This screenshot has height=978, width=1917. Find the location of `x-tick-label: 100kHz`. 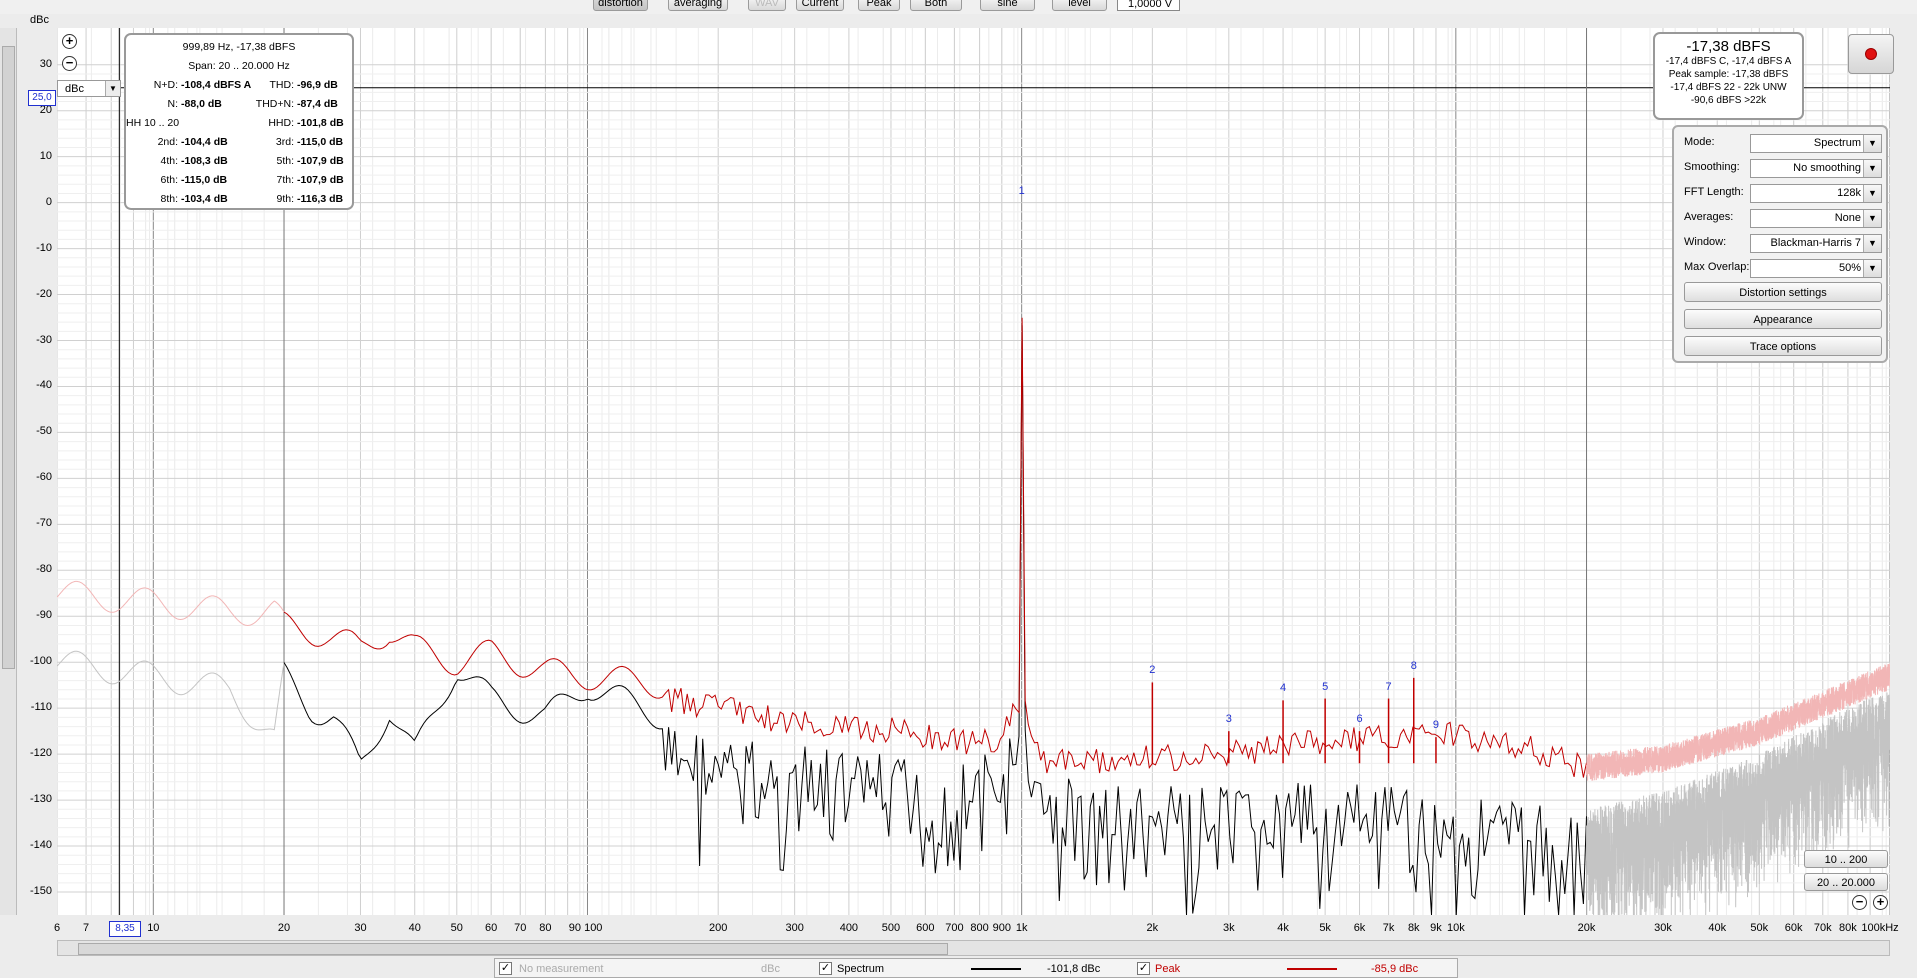

x-tick-label: 100kHz is located at coordinates (1880, 928).